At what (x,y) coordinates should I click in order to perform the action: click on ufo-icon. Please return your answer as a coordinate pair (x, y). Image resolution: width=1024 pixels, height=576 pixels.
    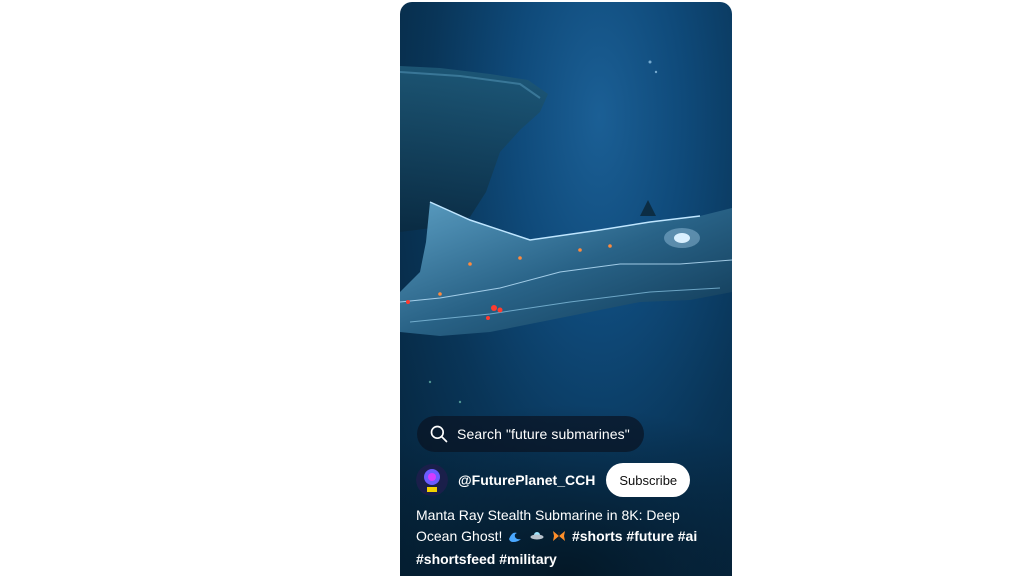
    Looking at the image, I should click on (537, 538).